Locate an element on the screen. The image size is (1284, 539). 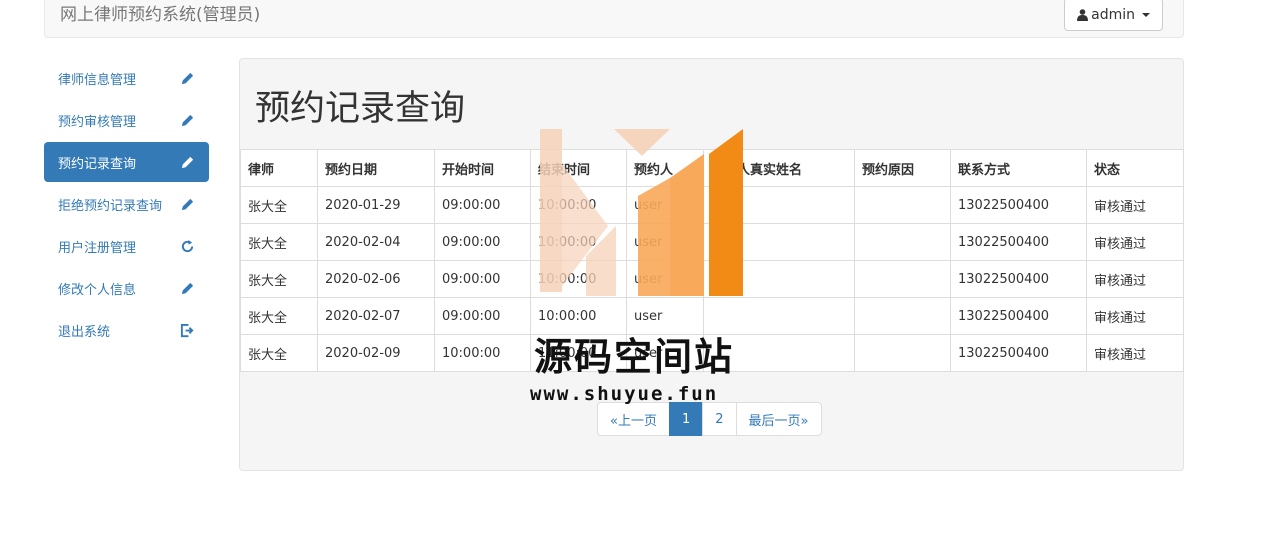
sidebar-item-label: 律师信息管理 is located at coordinates (97, 80).